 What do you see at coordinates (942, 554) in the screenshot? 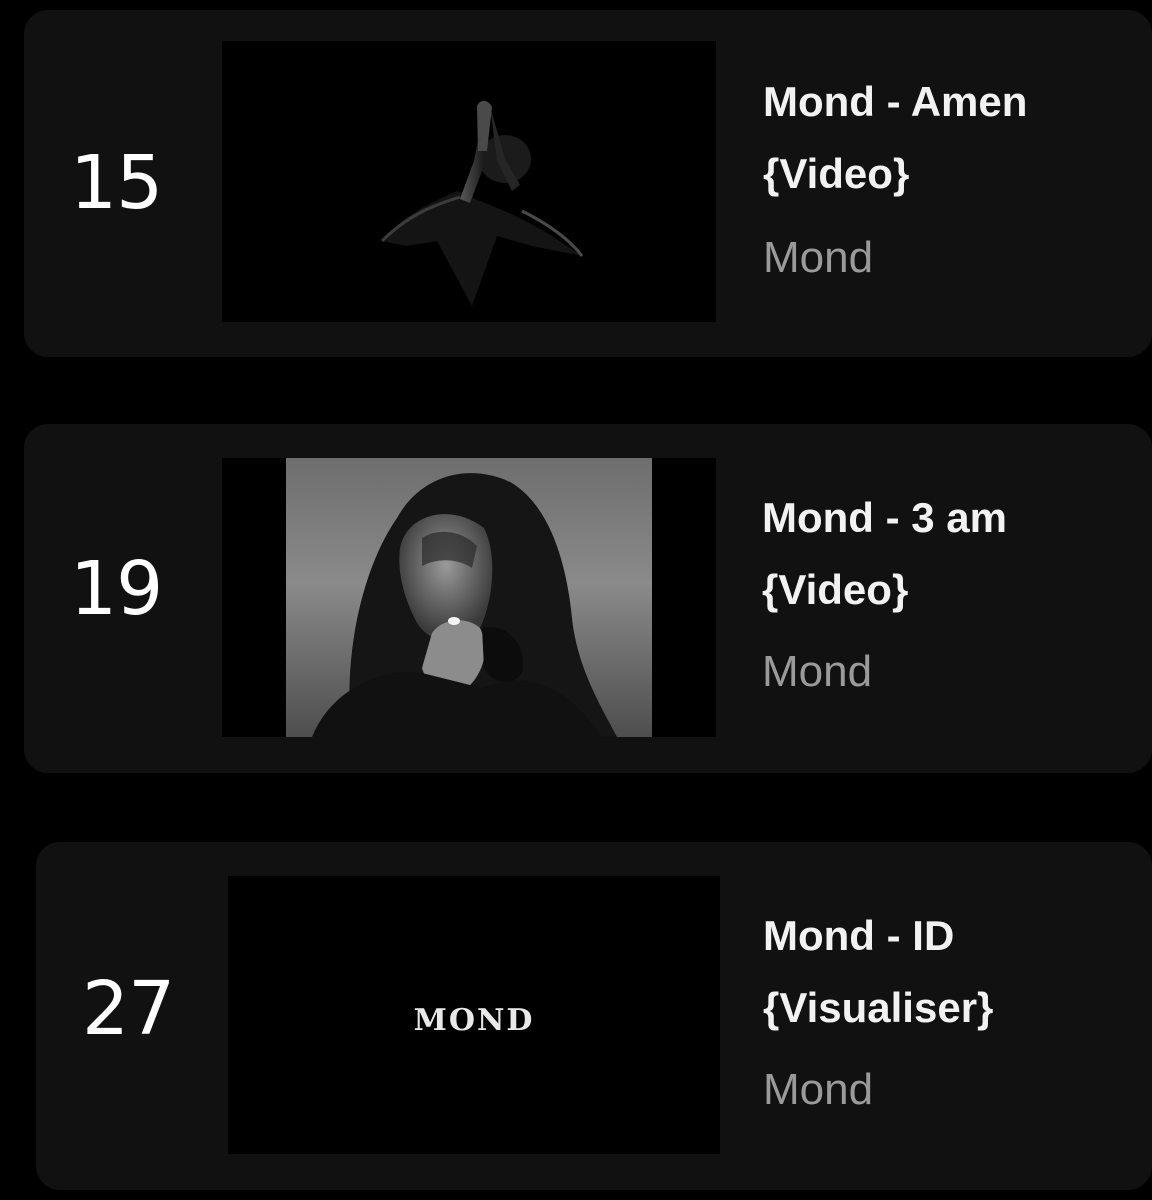
I see `track-title: Mond - 3 am {Video}` at bounding box center [942, 554].